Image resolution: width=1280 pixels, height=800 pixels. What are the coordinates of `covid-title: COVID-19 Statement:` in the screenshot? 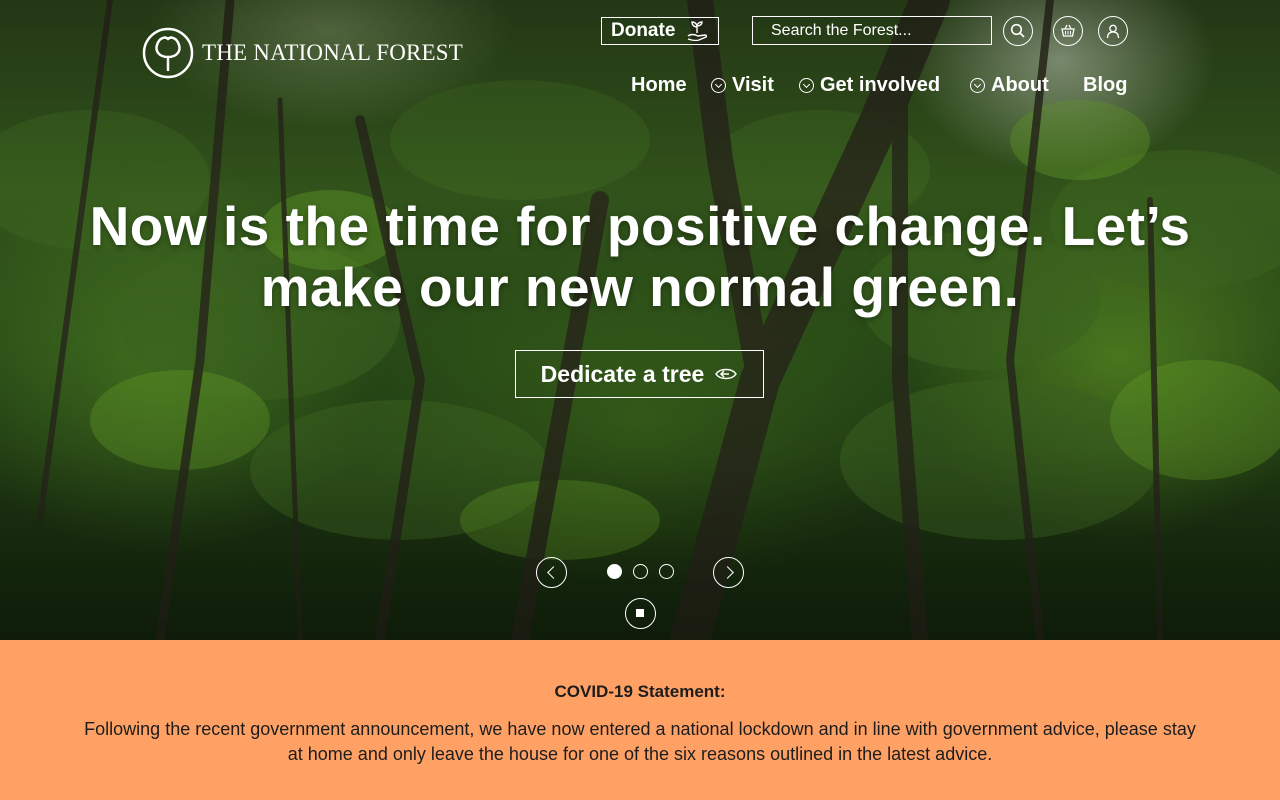 It's located at (640, 691).